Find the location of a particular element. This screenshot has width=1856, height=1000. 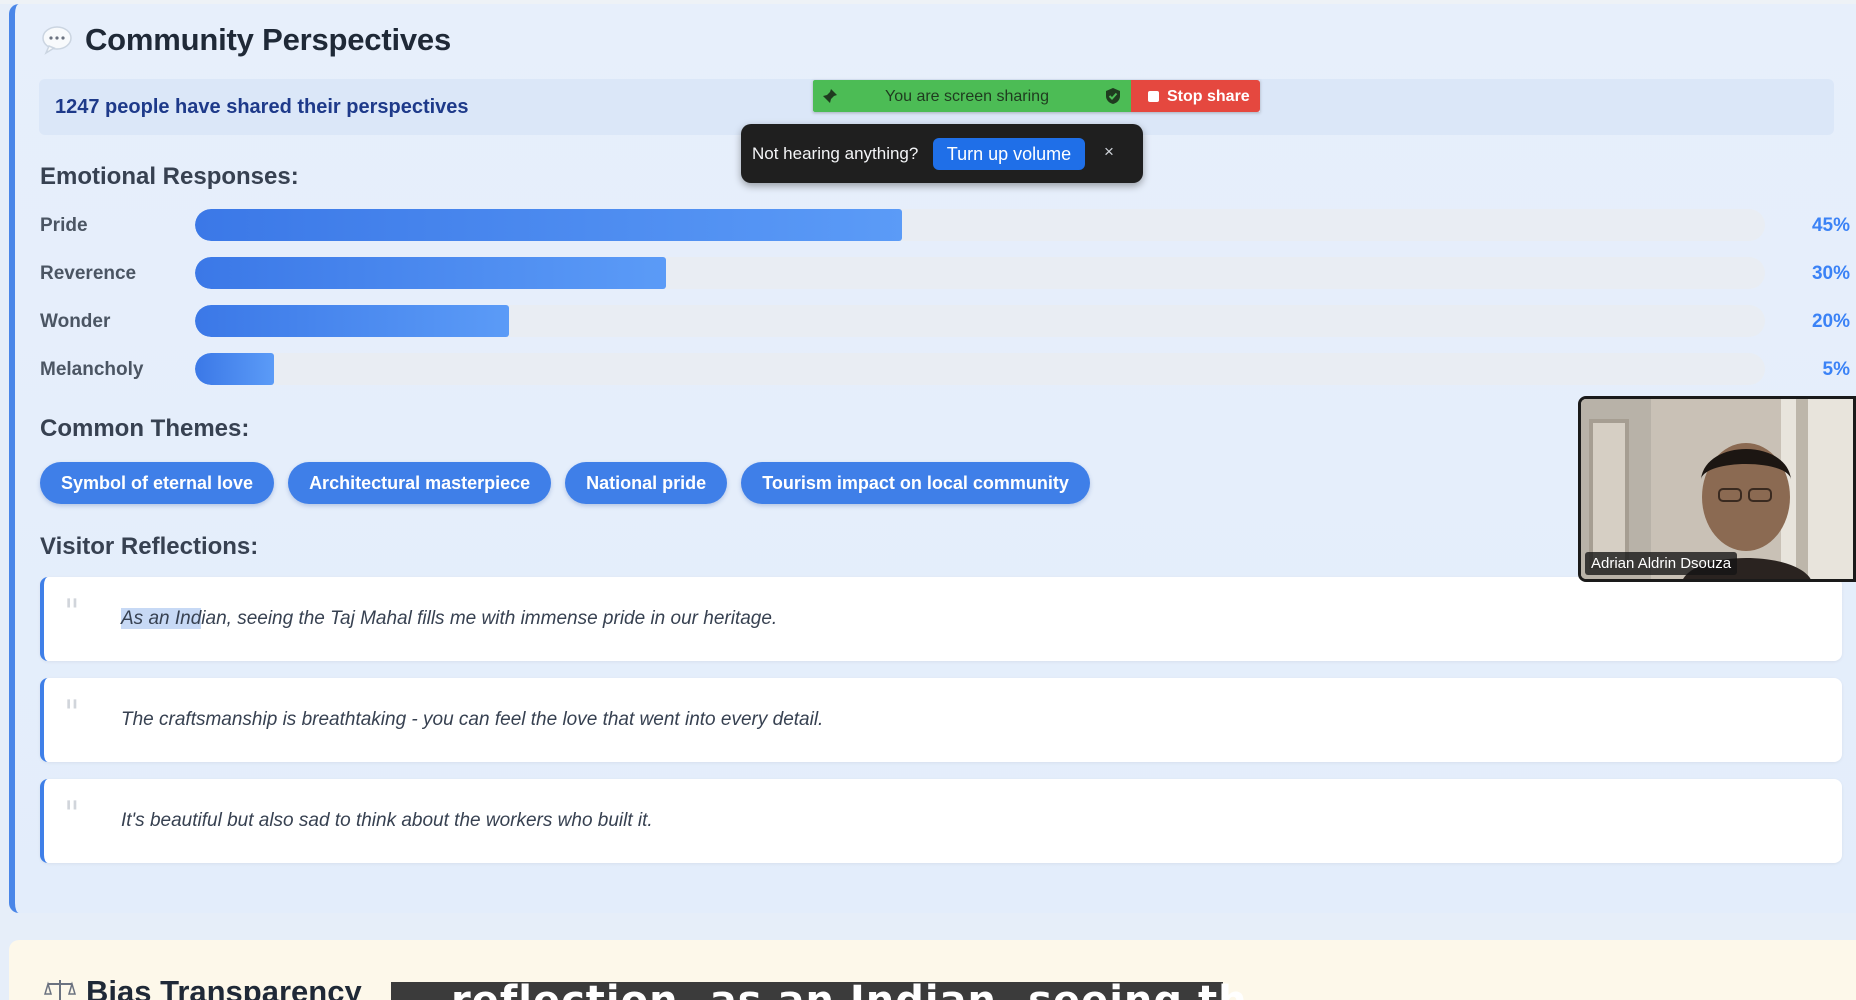

theme-tag: Architectural masterpiece is located at coordinates (420, 483).